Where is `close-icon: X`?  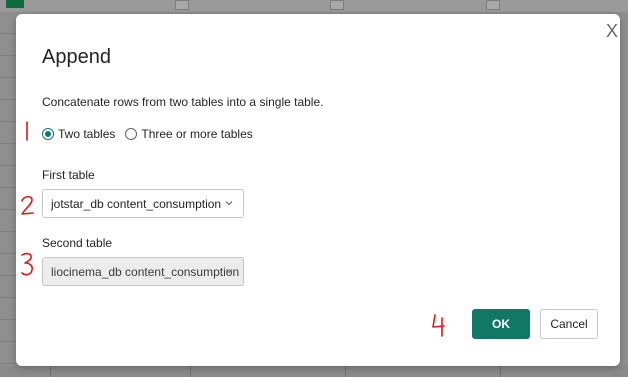
close-icon: X is located at coordinates (612, 31).